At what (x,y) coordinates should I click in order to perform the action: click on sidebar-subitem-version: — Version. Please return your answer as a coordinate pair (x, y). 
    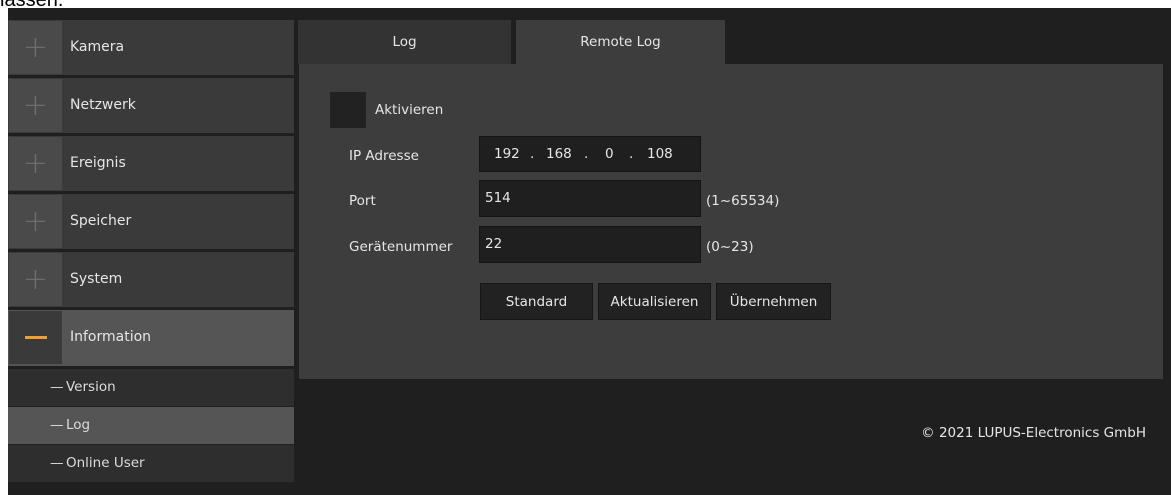
    Looking at the image, I should click on (151, 388).